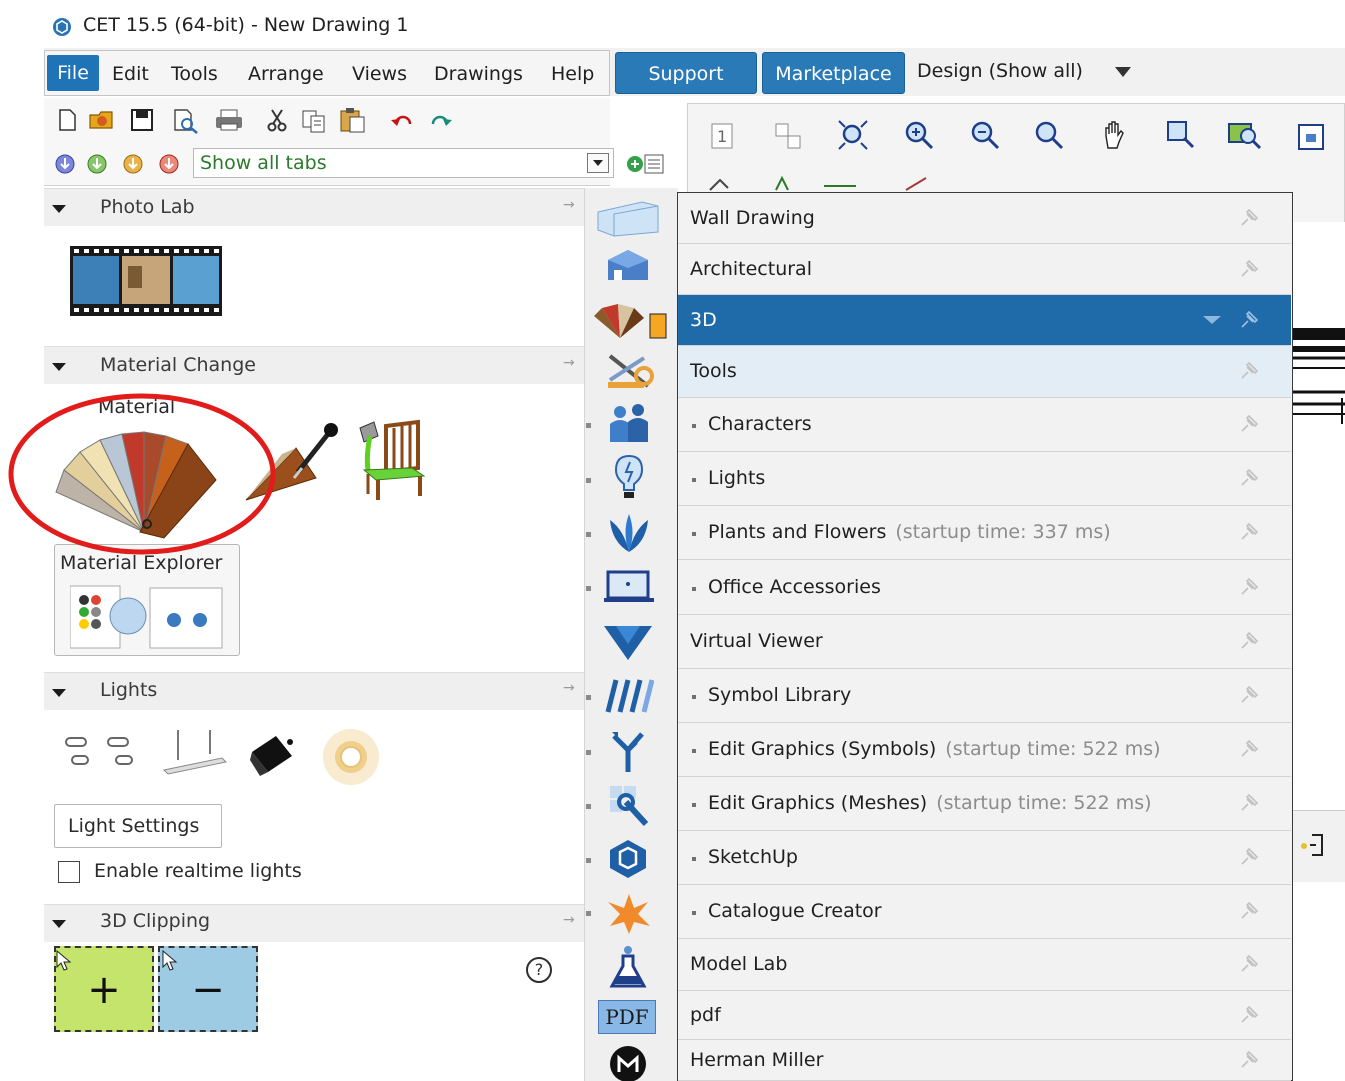  I want to click on zoom-in-icon, so click(919, 135).